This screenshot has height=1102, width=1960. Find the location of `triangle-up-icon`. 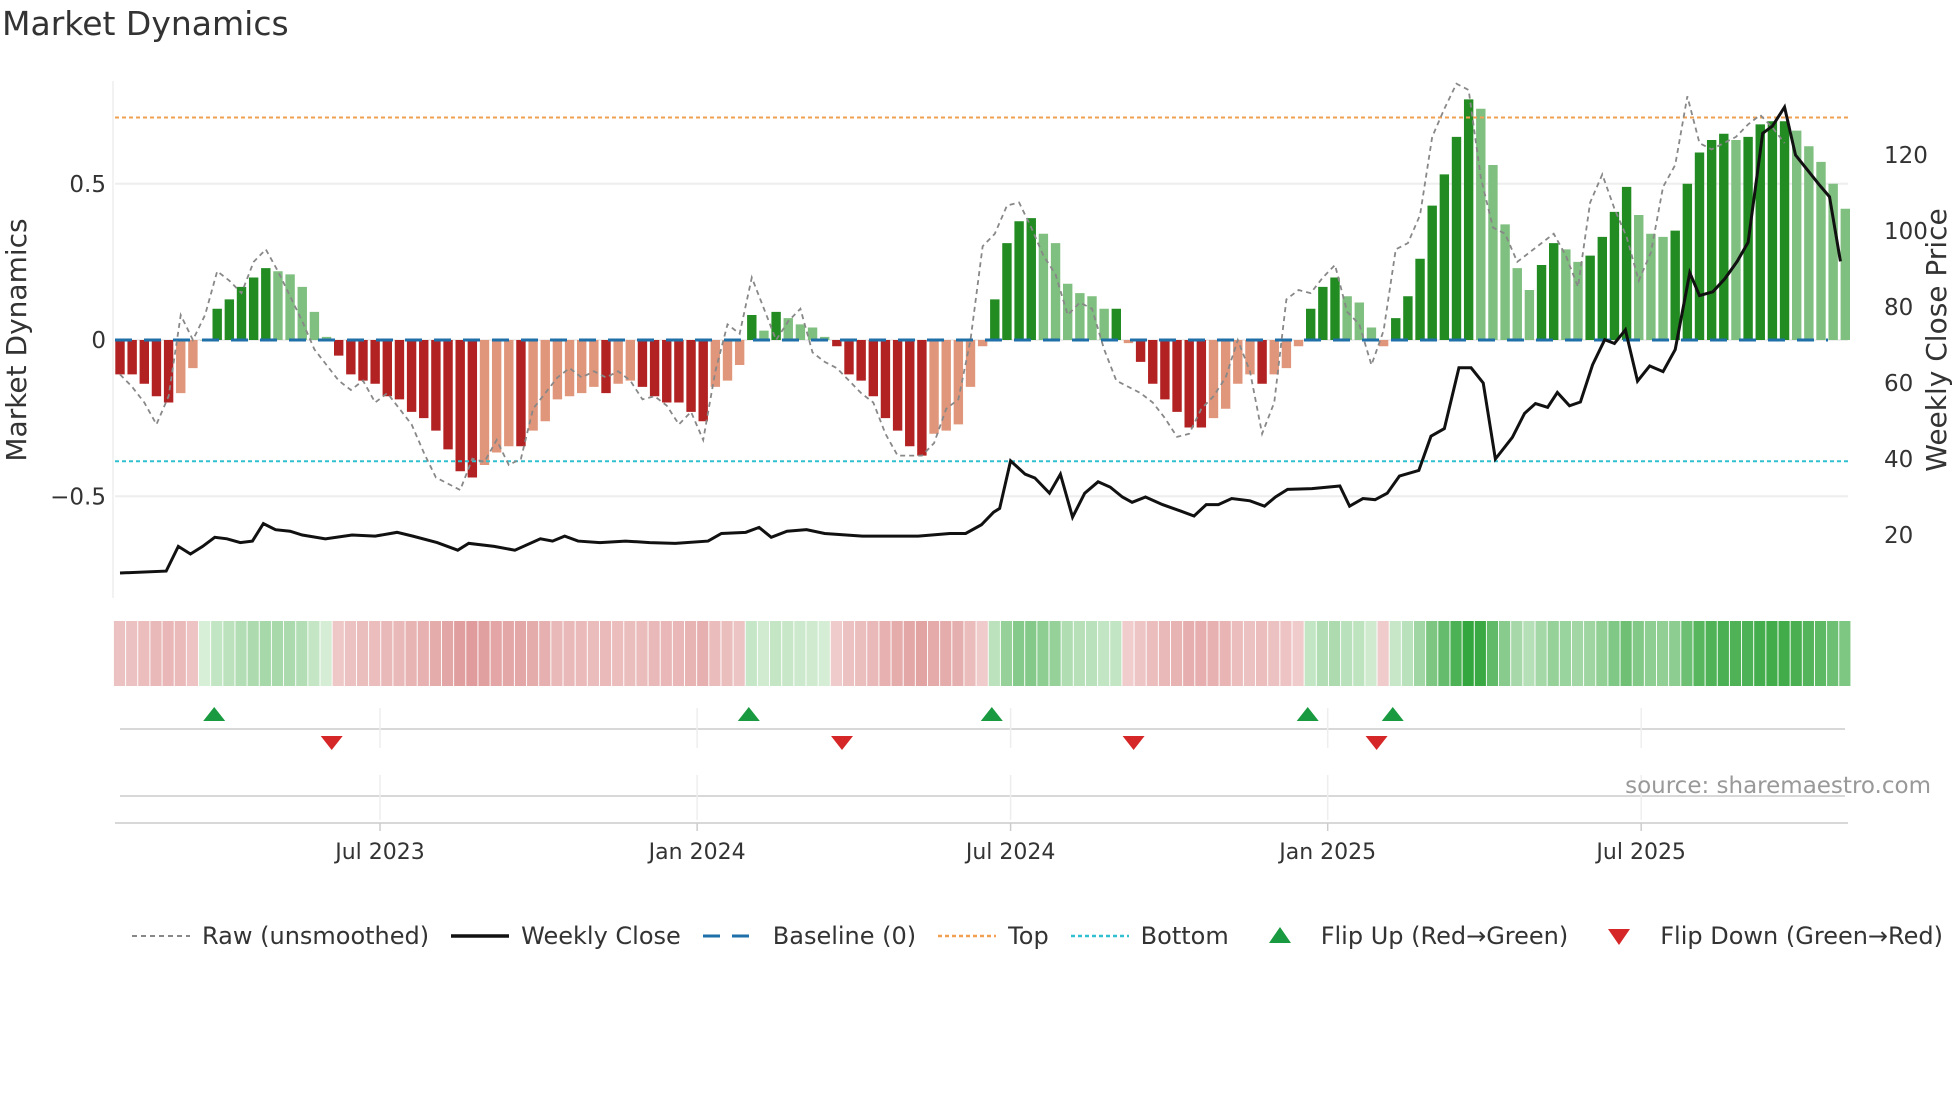

triangle-up-icon is located at coordinates (1279, 935).